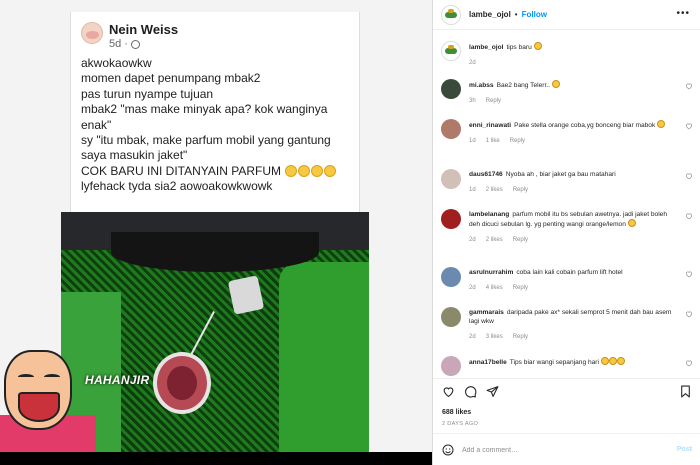 The image size is (700, 465). What do you see at coordinates (218, 171) in the screenshot?
I see `post-line-emoji-row: COK BARU INI DITANYAIN PARFUM` at bounding box center [218, 171].